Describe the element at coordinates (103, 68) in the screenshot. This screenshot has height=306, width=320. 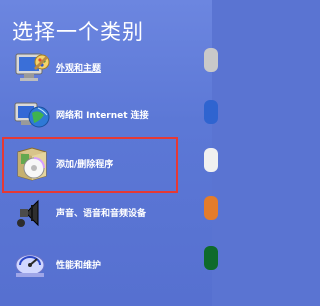
I see `category-appearance-themes: 外观和主题` at that location.